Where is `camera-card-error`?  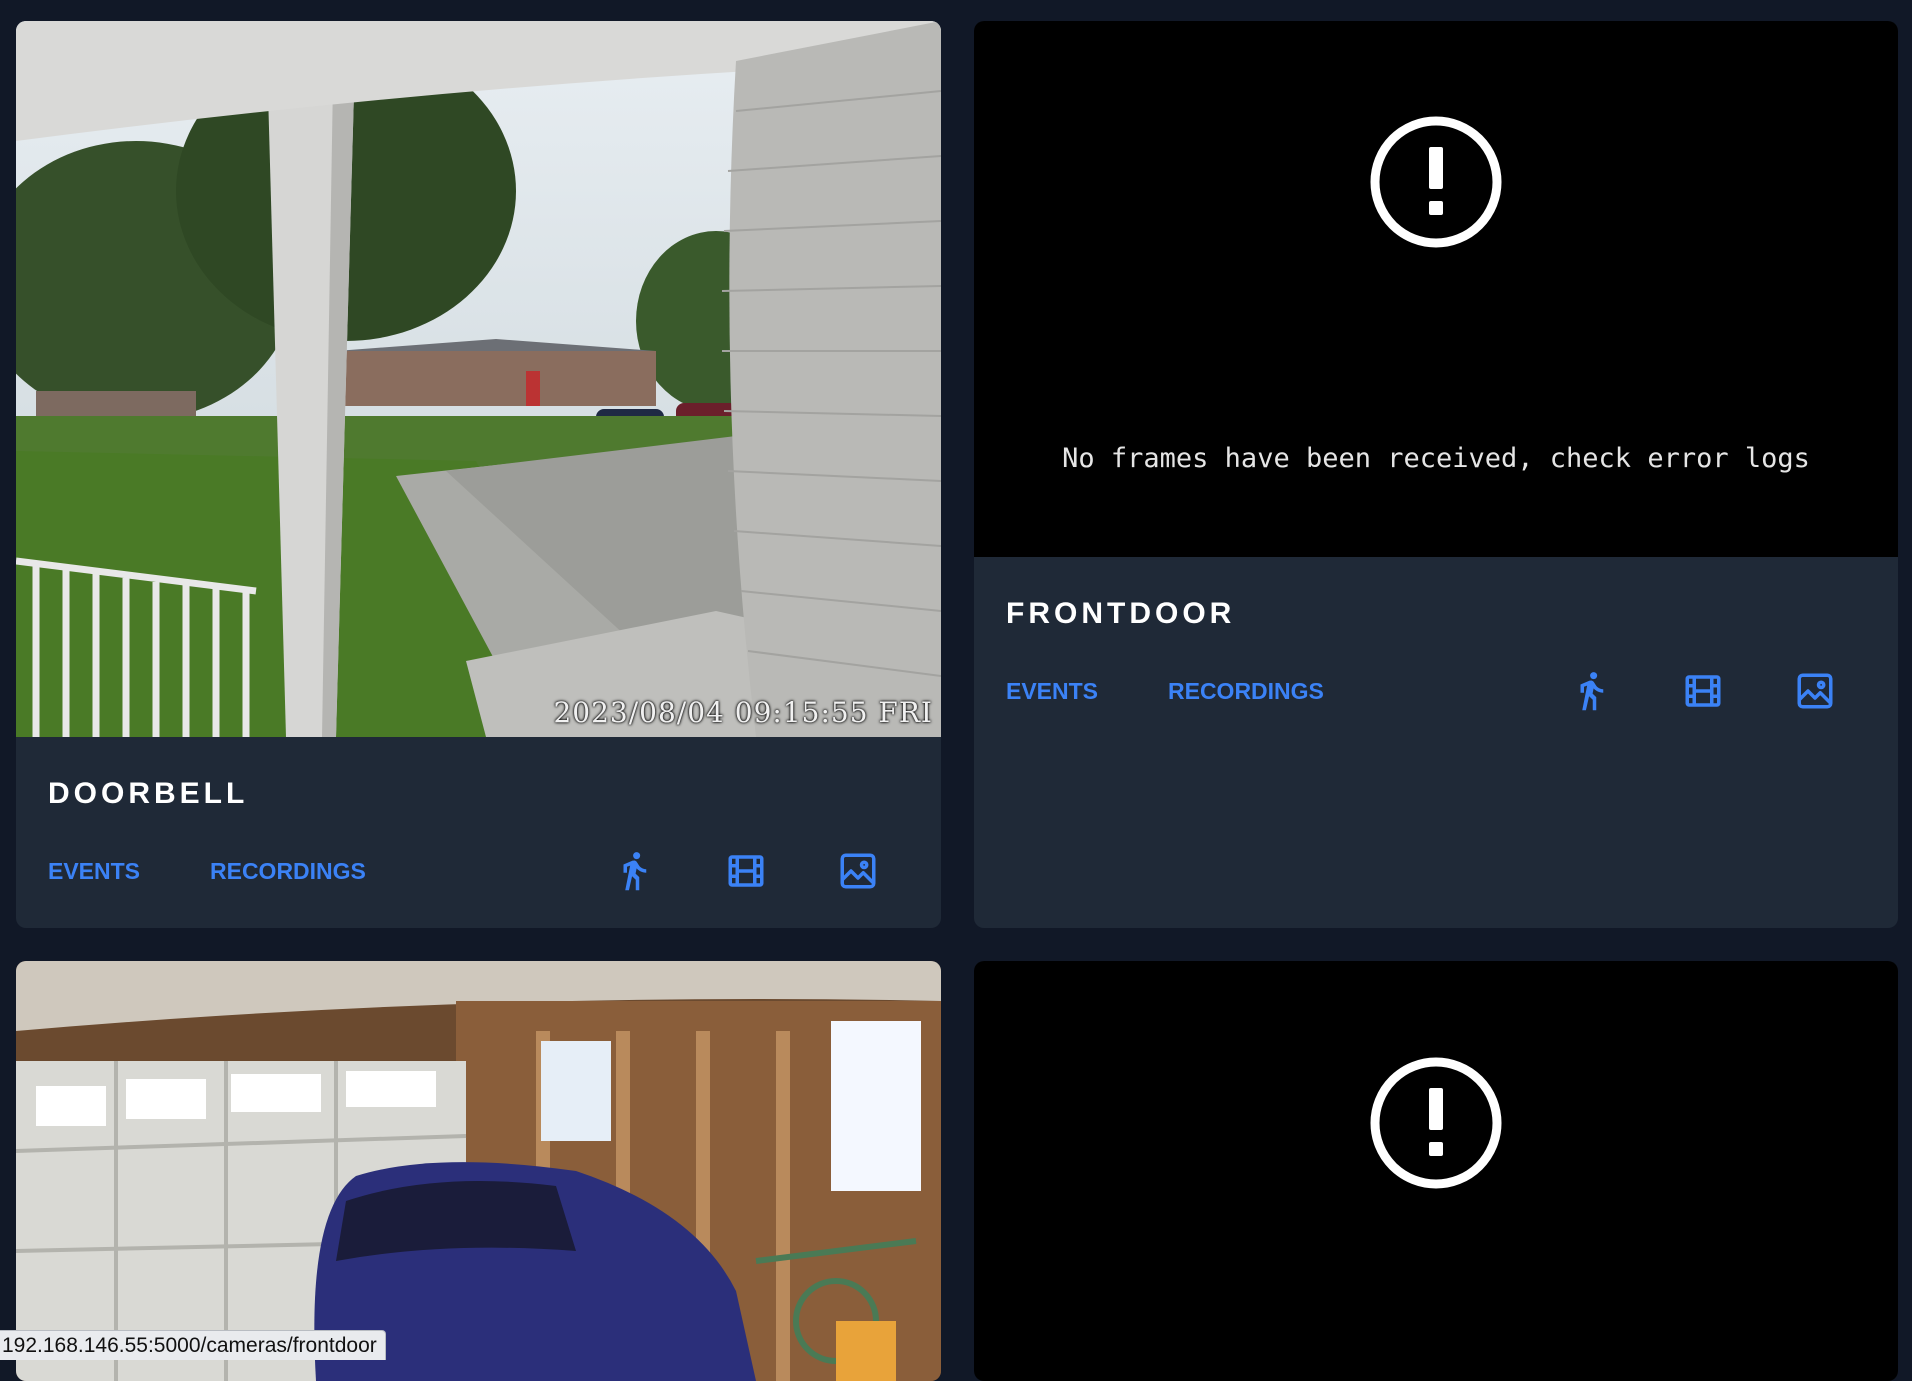 camera-card-error is located at coordinates (1436, 1171).